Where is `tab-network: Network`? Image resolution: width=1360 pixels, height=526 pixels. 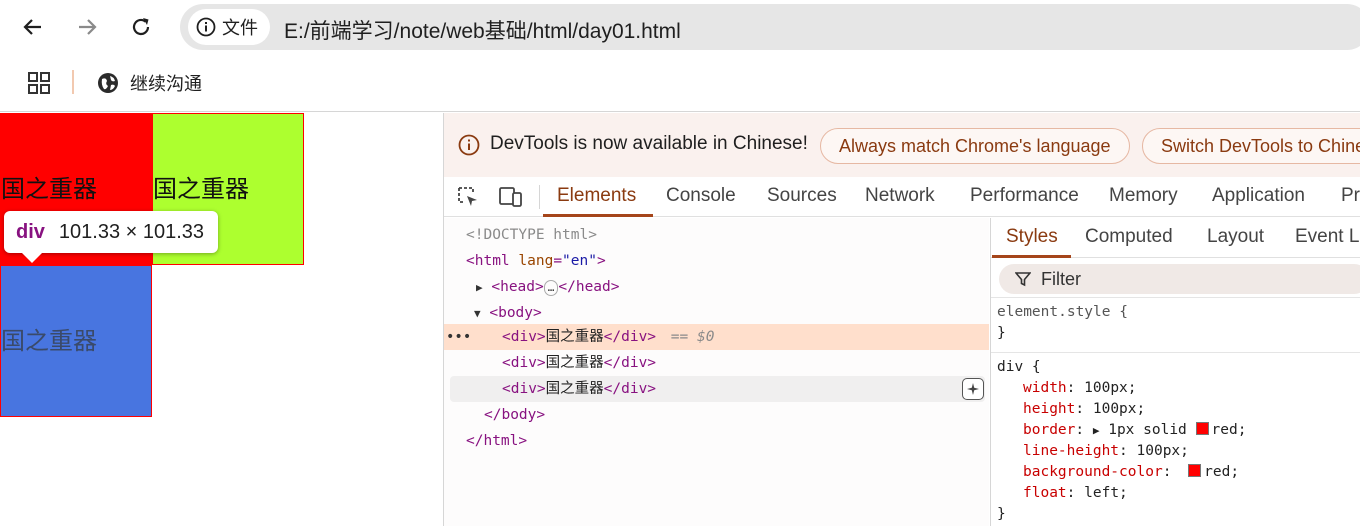 tab-network: Network is located at coordinates (900, 196).